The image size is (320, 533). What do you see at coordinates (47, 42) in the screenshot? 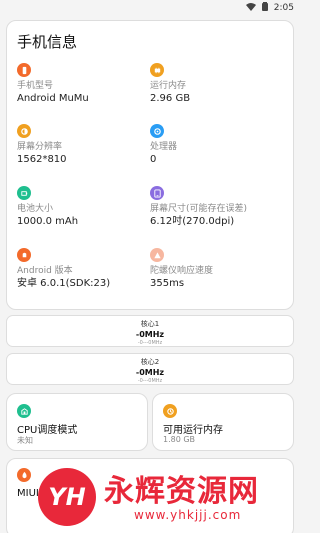
I see `info-title: 手机信息` at bounding box center [47, 42].